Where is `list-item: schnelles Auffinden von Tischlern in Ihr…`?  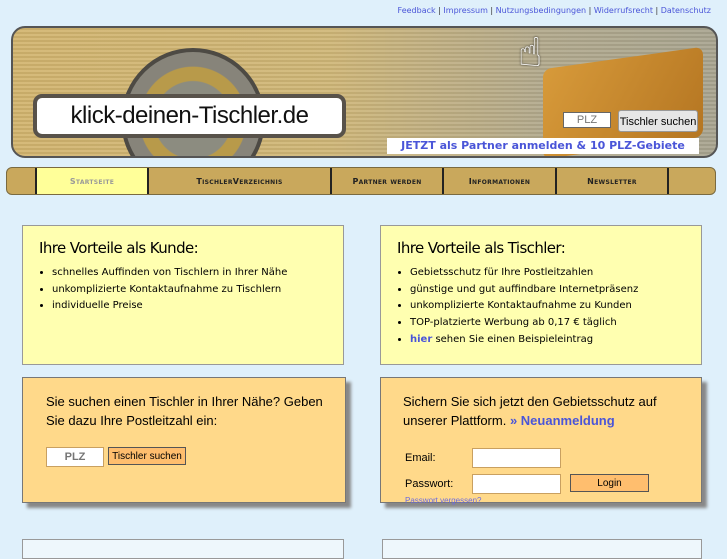
list-item: schnelles Auffinden von Tischlern in Ihr… is located at coordinates (197, 273).